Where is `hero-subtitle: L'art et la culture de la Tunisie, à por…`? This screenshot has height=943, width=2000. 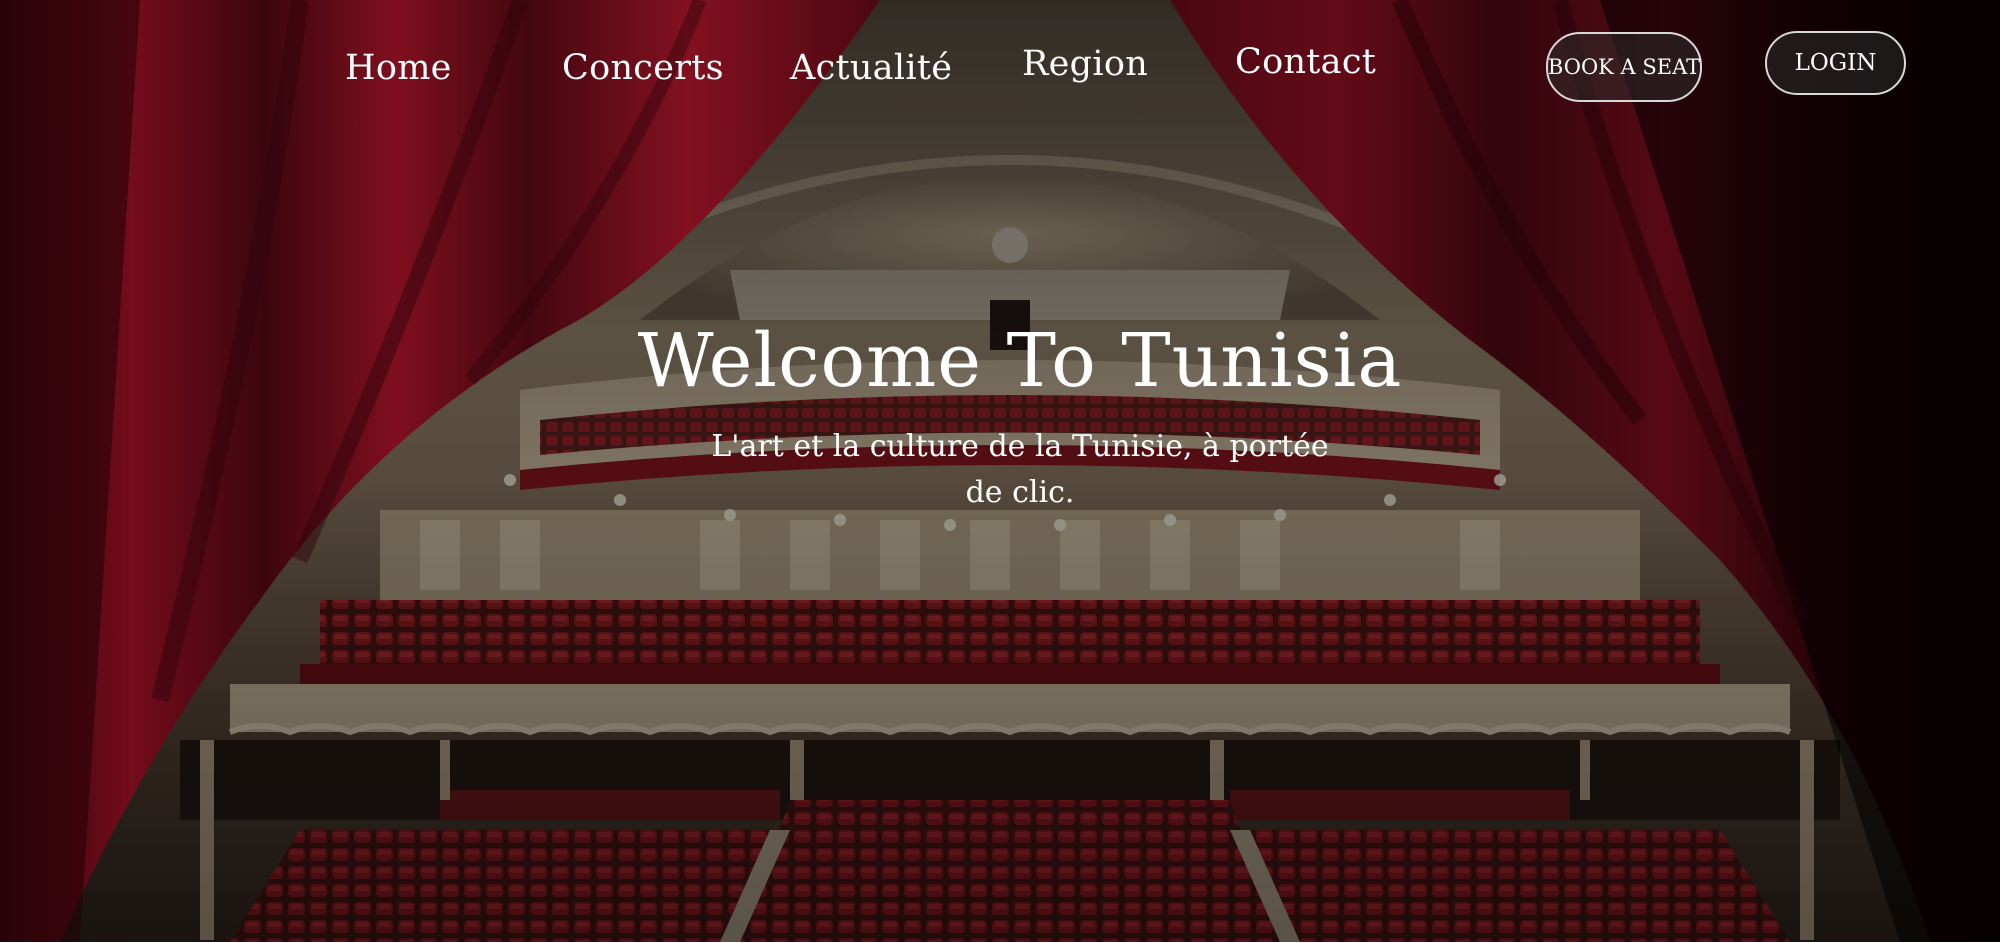 hero-subtitle: L'art et la culture de la Tunisie, à por… is located at coordinates (1020, 469).